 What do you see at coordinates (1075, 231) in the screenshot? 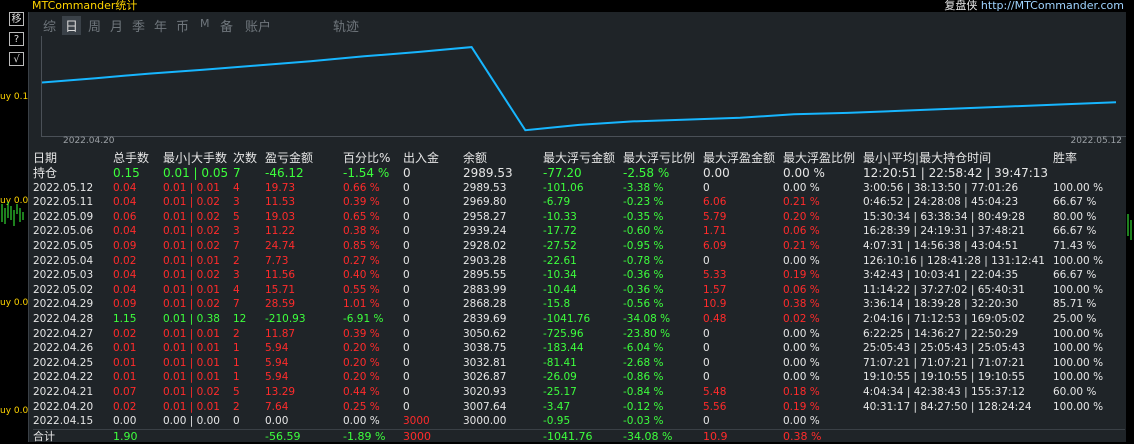
I see `table-cell: 66.67 %` at bounding box center [1075, 231].